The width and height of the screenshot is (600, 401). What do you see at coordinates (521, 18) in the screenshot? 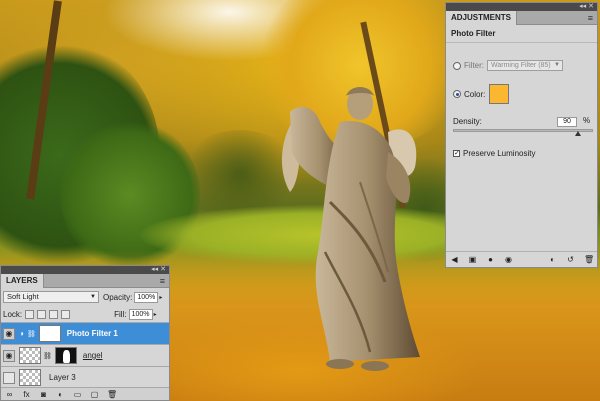
I see `adjustments-tabbar: ADJUSTMENTS ≡` at bounding box center [521, 18].